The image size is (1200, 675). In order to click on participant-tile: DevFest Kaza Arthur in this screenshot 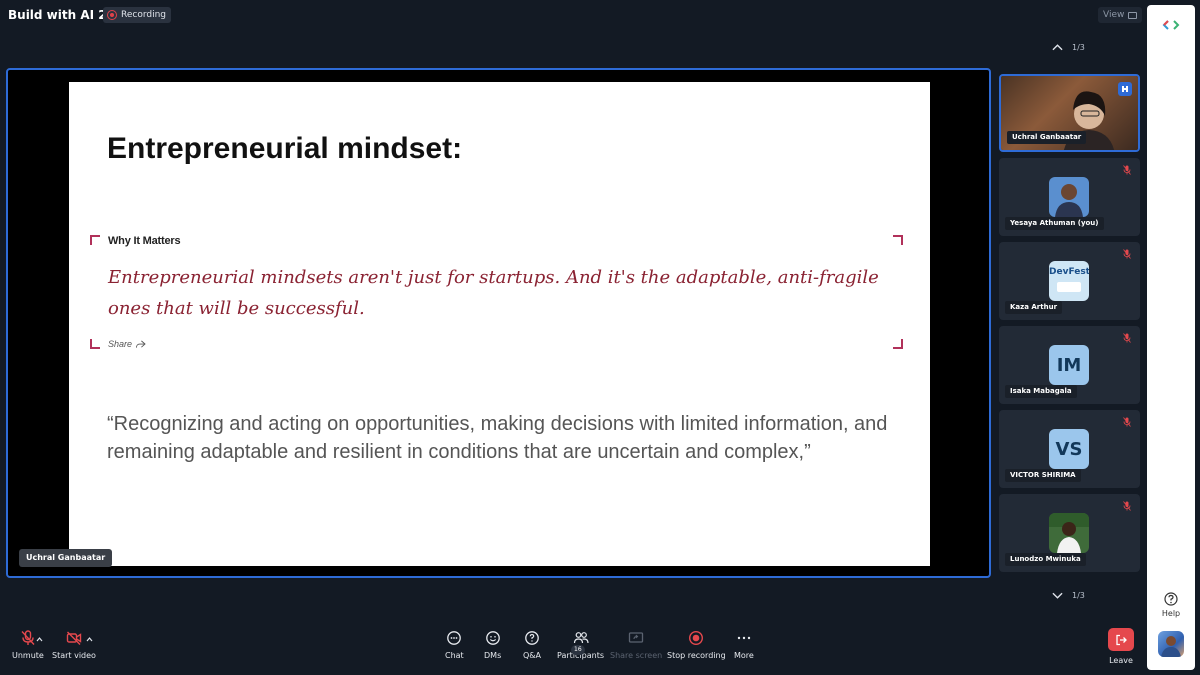, I will do `click(1069, 281)`.